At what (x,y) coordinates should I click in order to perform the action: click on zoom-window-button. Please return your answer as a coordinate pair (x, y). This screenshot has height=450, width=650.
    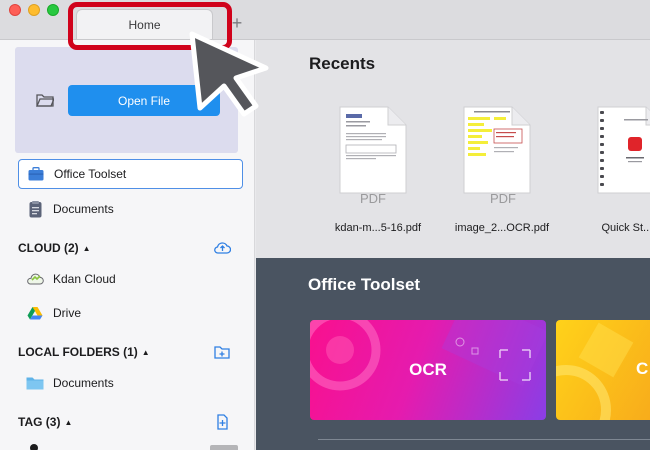
    Looking at the image, I should click on (53, 10).